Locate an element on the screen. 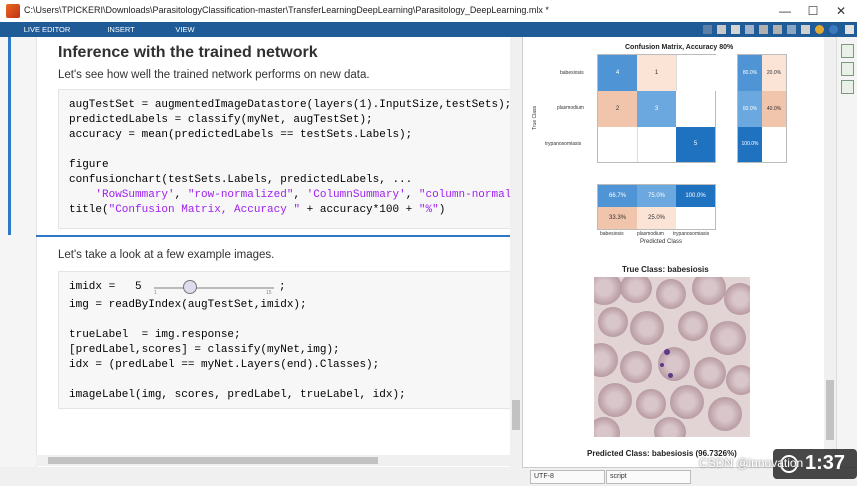 Image resolution: width=857 pixels, height=486 pixels. code-string: 'ColumnSummary' is located at coordinates (356, 195).